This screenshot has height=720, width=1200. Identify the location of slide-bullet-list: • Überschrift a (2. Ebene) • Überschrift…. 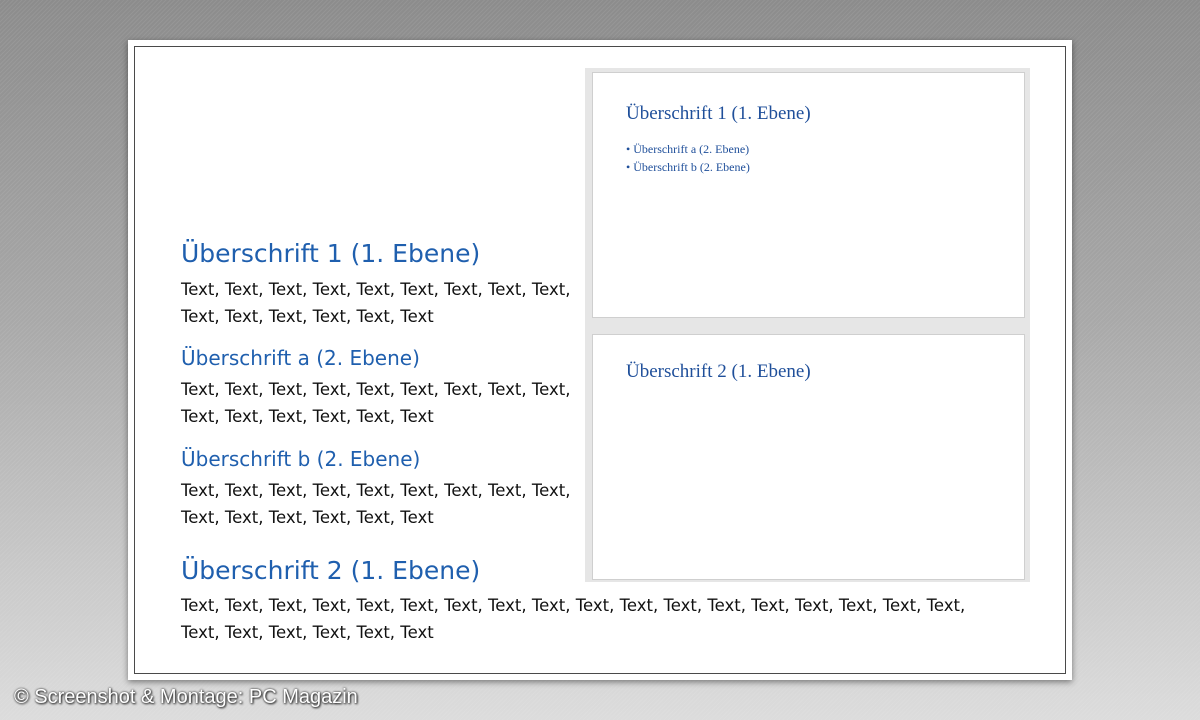
(688, 158).